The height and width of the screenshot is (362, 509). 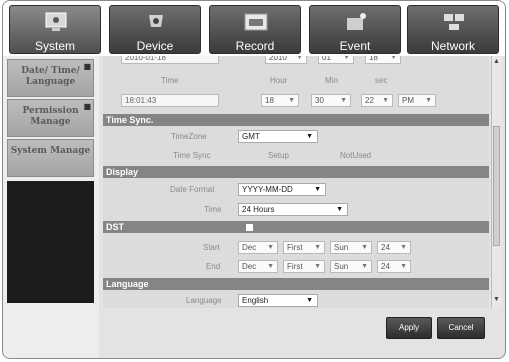 What do you see at coordinates (156, 21) in the screenshot?
I see `camera-icon` at bounding box center [156, 21].